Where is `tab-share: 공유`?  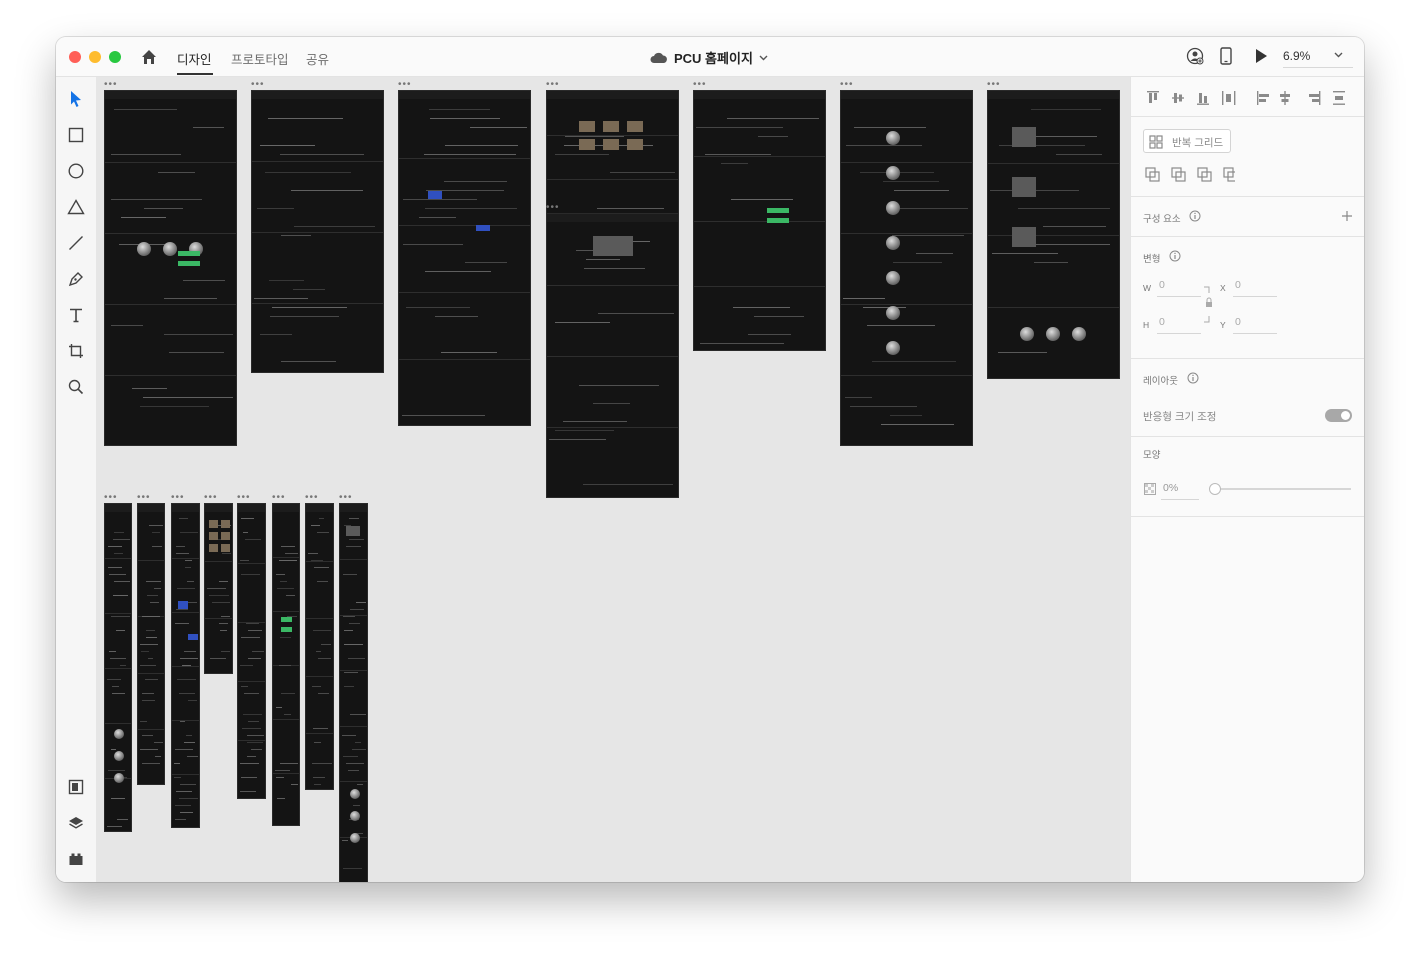
tab-share: 공유 is located at coordinates (317, 58).